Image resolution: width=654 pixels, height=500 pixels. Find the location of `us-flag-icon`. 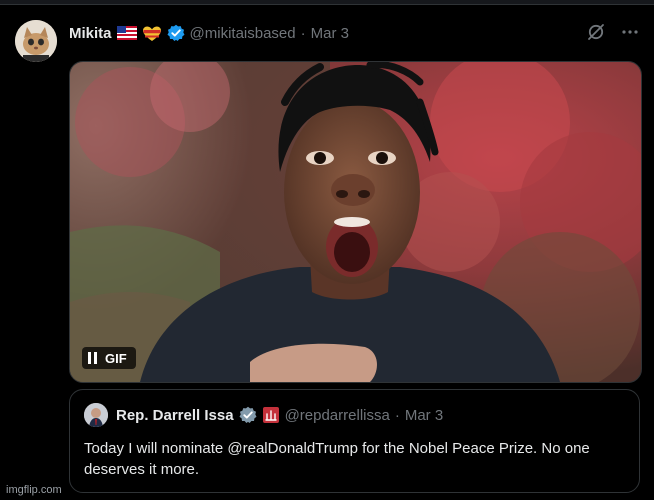

us-flag-icon is located at coordinates (126, 33).